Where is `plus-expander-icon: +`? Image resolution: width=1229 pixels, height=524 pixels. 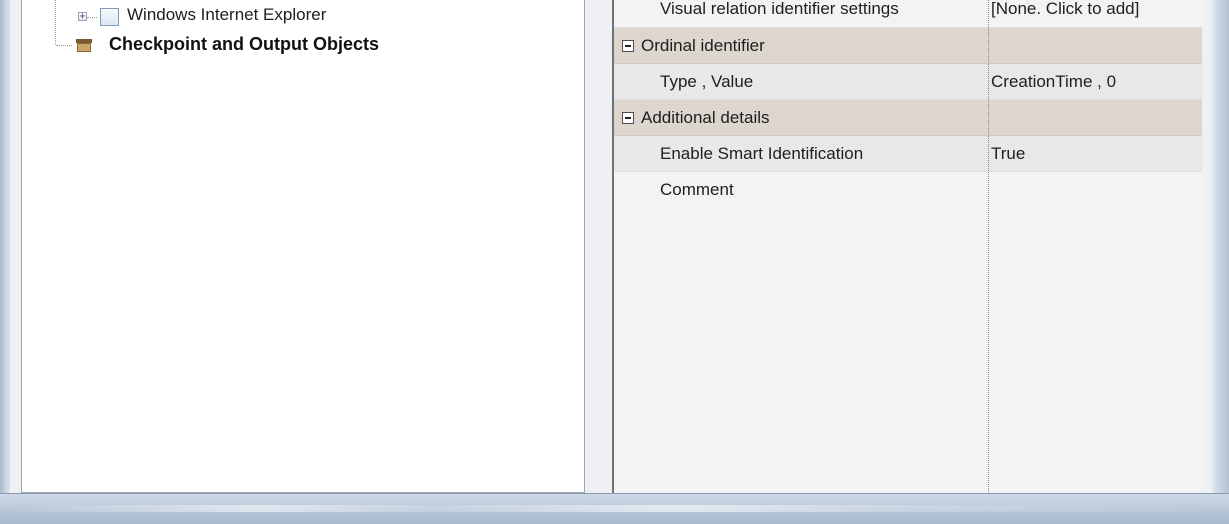 plus-expander-icon: + is located at coordinates (82, 17).